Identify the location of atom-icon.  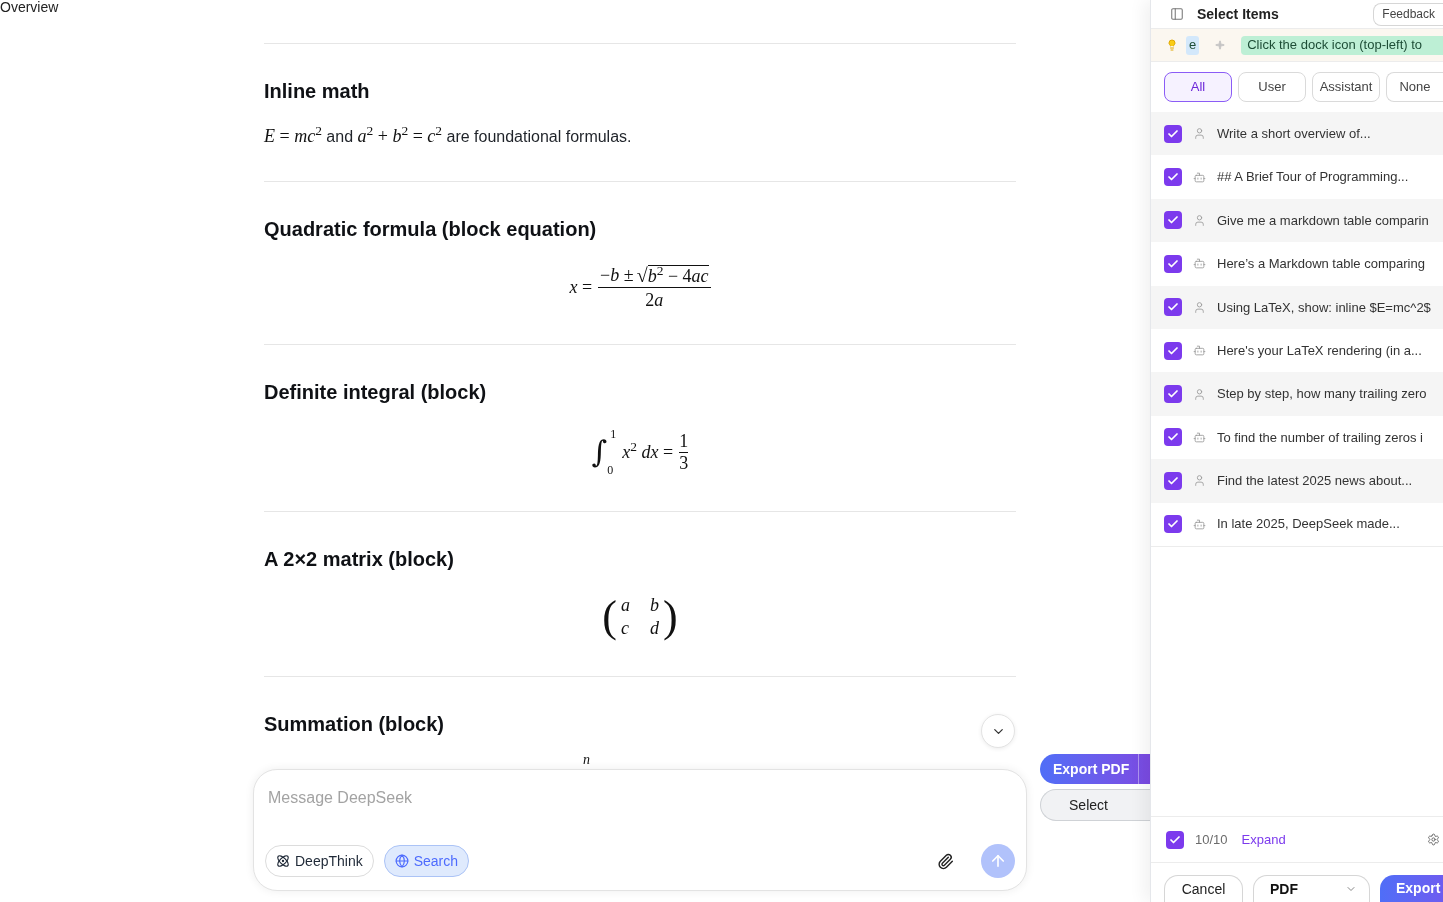
(283, 861).